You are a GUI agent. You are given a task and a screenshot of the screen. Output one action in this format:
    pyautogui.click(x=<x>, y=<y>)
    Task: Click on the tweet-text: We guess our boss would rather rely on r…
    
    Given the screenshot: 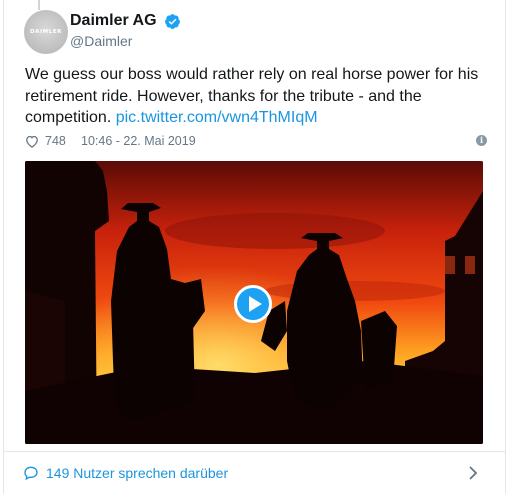 What is the action you would take?
    pyautogui.click(x=260, y=96)
    